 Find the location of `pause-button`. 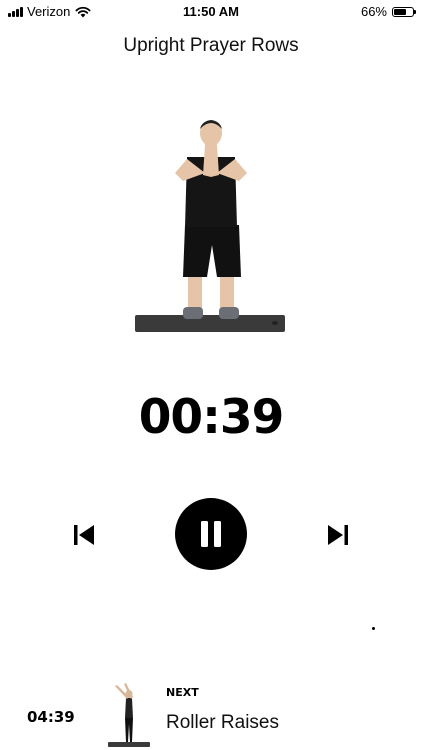

pause-button is located at coordinates (211, 534).